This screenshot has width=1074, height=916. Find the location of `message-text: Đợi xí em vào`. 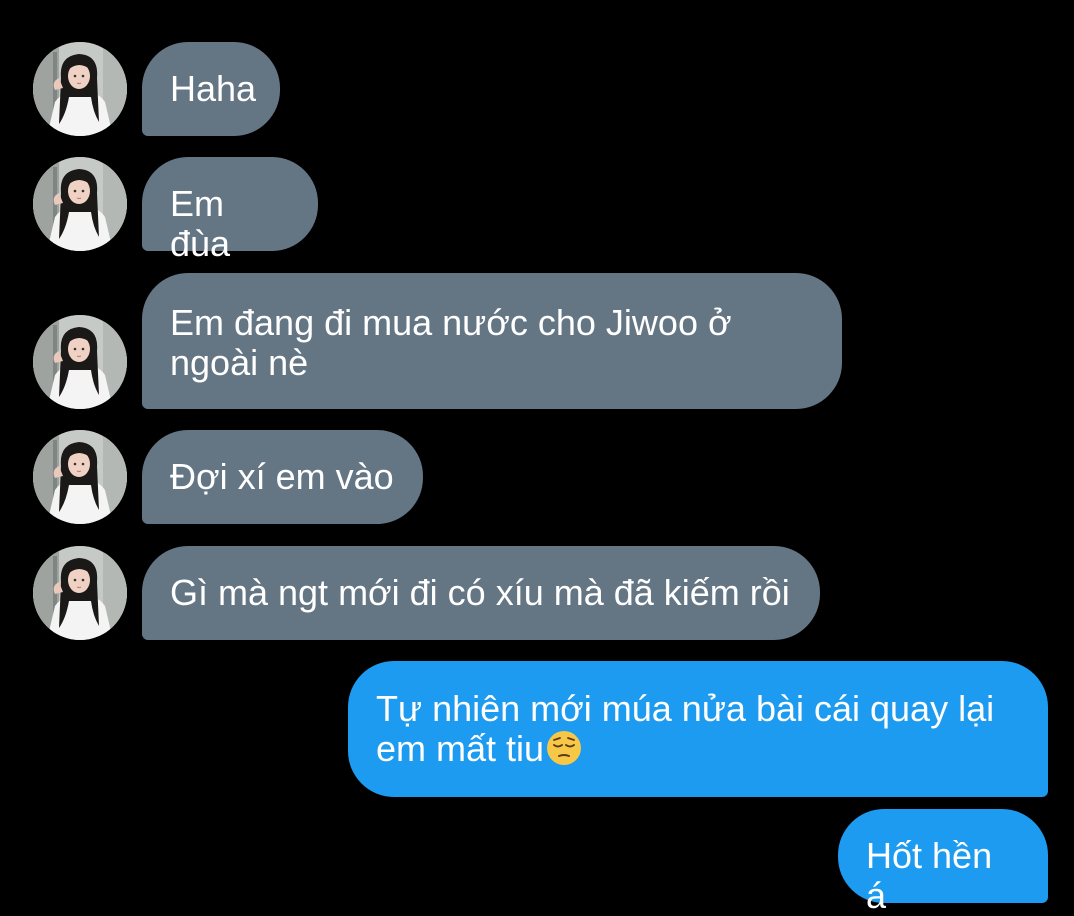

message-text: Đợi xí em vào is located at coordinates (282, 476).